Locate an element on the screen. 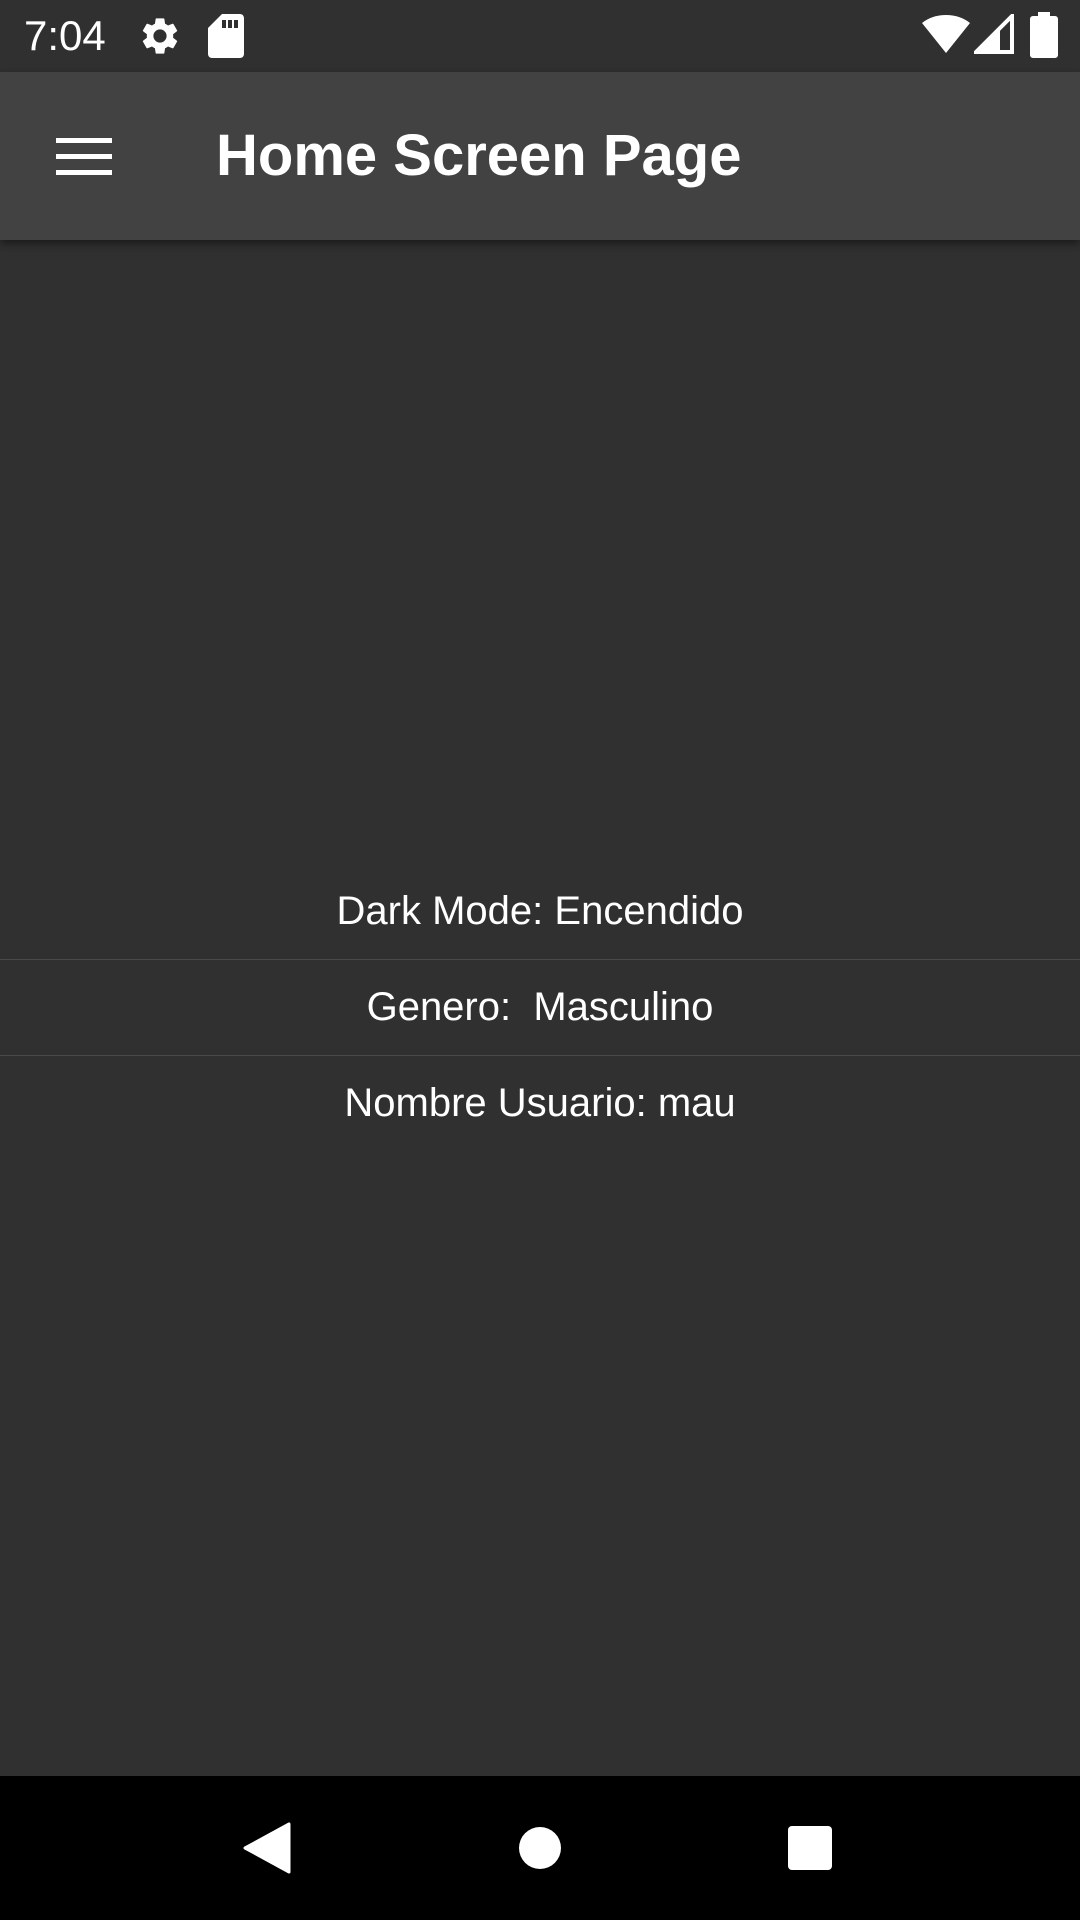 The image size is (1080, 1920). genero-text: Genero: Masculino is located at coordinates (540, 1007).